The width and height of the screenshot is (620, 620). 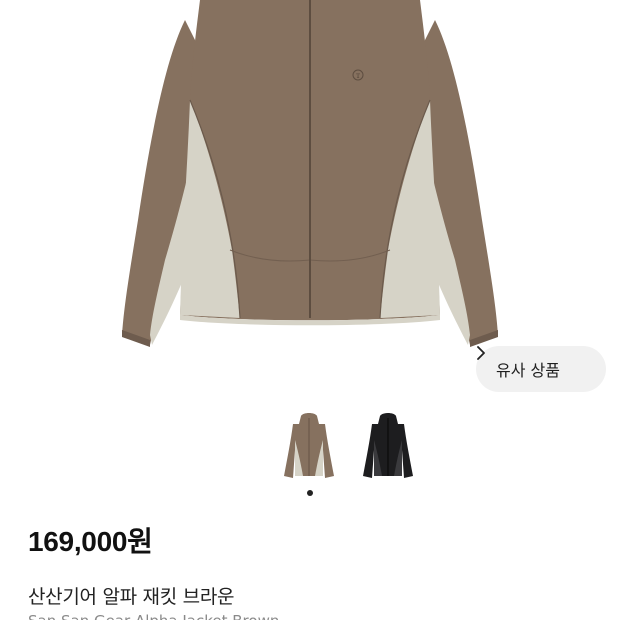 What do you see at coordinates (153, 616) in the screenshot?
I see `product-english-name: San San Gear Alpha Jacket Brown` at bounding box center [153, 616].